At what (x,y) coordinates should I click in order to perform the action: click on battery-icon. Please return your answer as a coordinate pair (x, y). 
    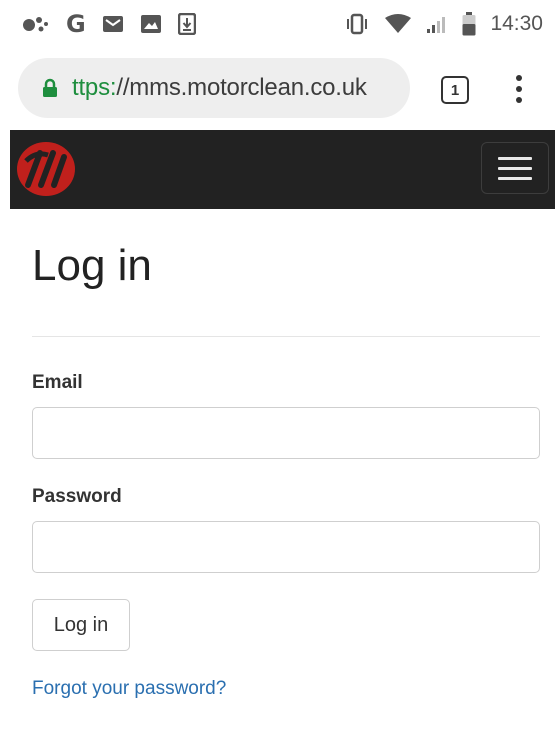
    Looking at the image, I should click on (469, 24).